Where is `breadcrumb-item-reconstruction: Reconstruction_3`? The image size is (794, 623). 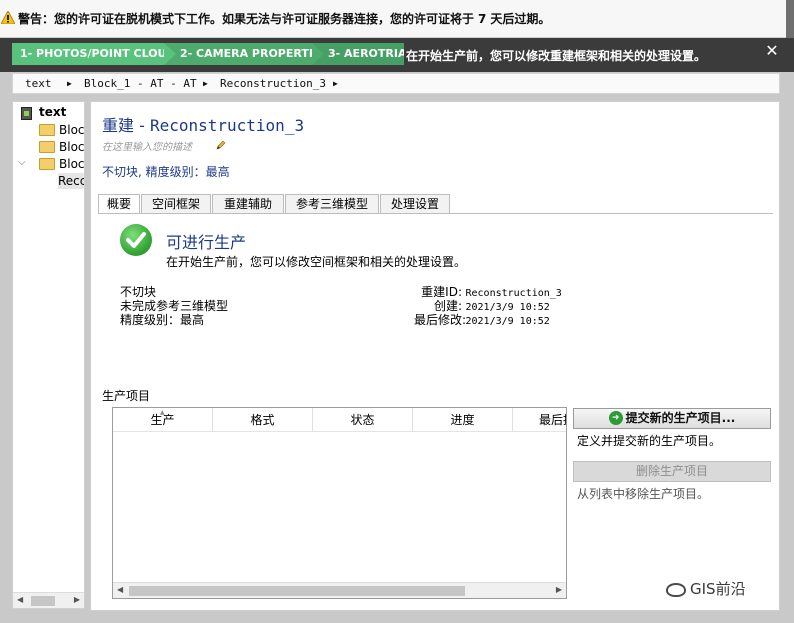
breadcrumb-item-reconstruction: Reconstruction_3 is located at coordinates (273, 83).